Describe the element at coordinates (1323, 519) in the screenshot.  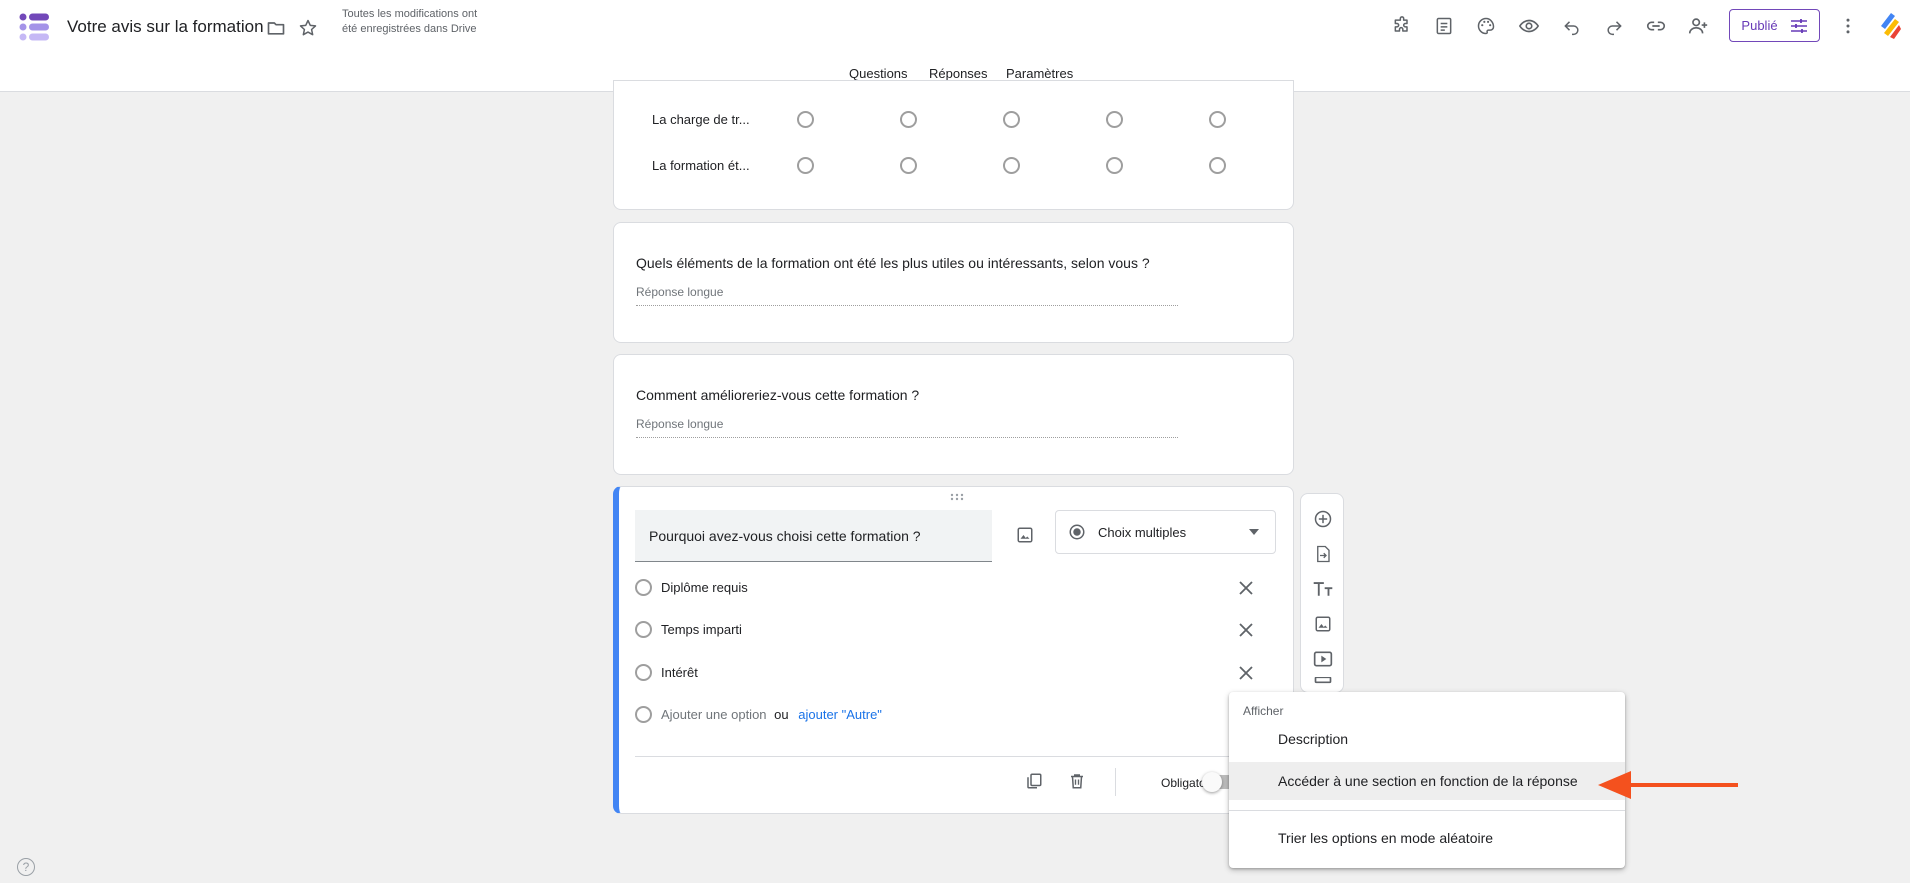
I see `add-question-icon` at that location.